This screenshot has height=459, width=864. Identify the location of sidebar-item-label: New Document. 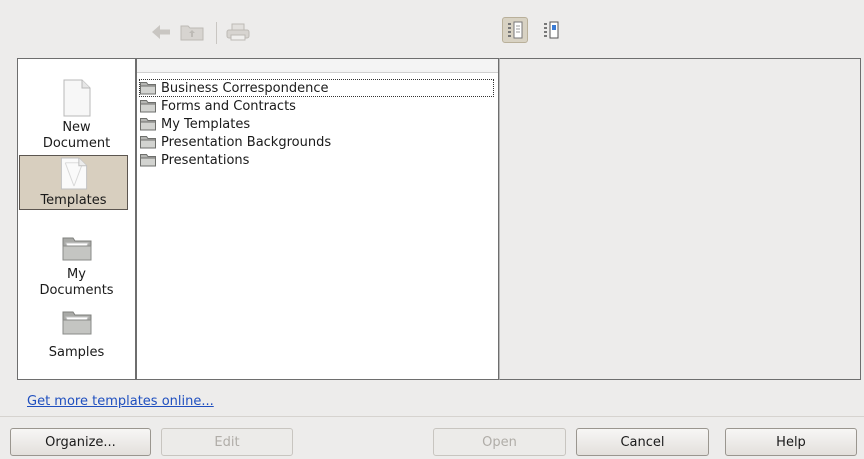
(76, 135).